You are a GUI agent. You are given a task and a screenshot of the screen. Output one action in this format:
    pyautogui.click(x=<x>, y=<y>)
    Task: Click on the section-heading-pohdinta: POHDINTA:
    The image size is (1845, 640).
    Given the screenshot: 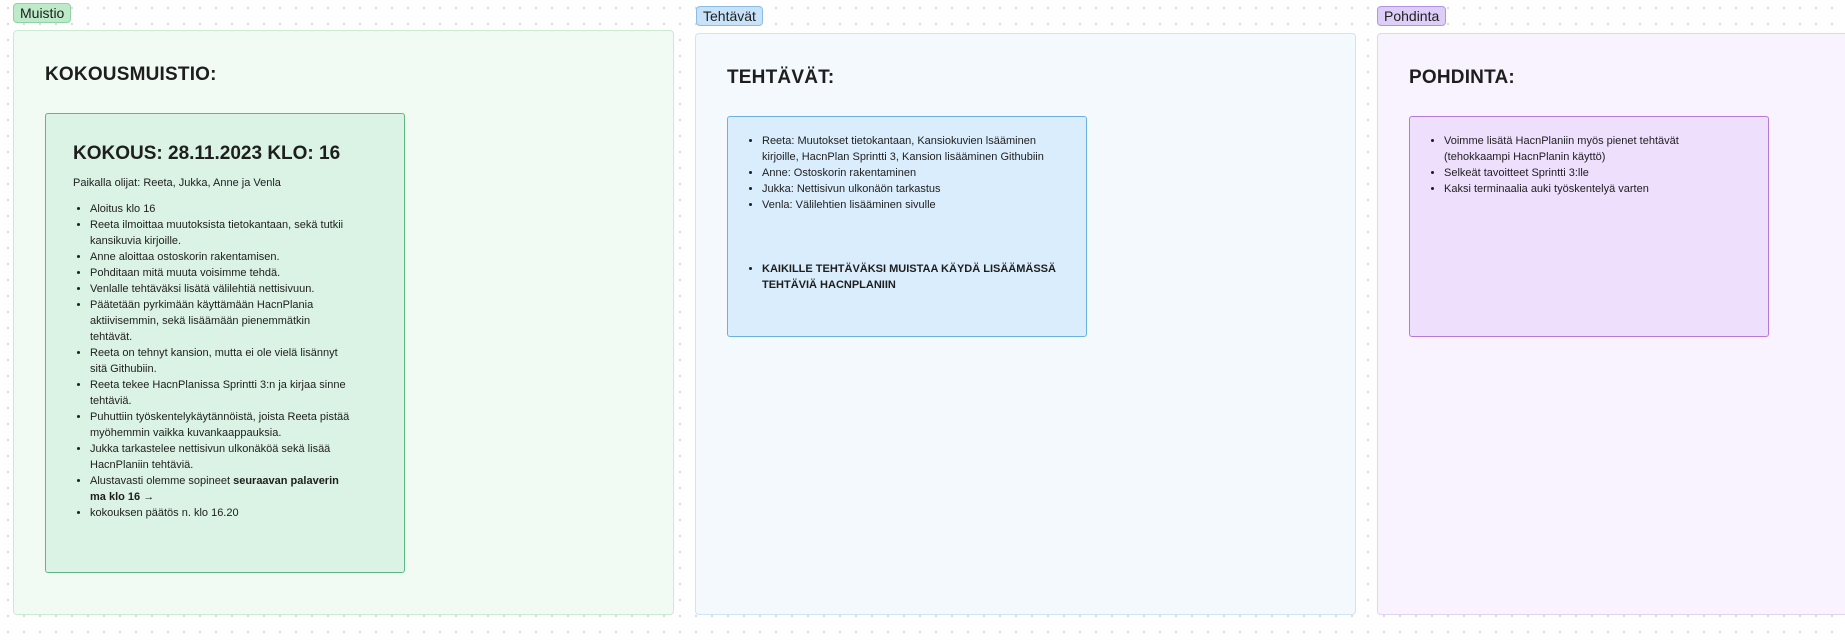 What is the action you would take?
    pyautogui.click(x=1462, y=78)
    